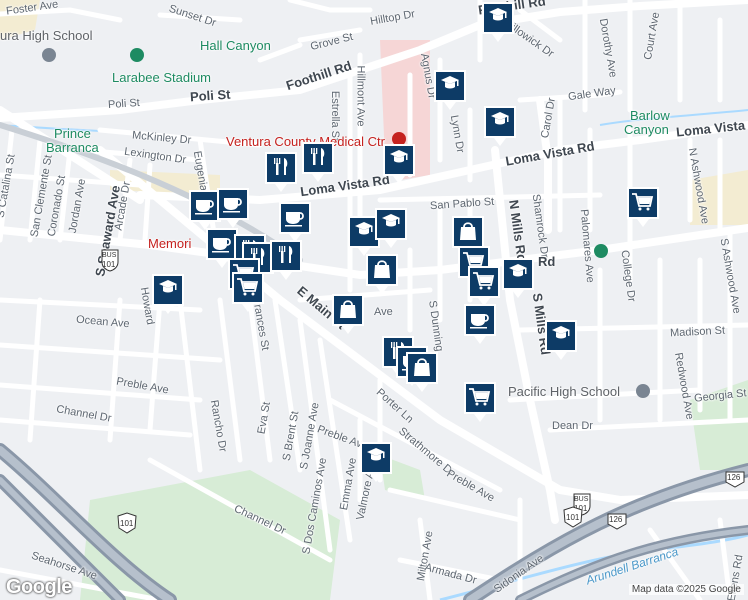  I want to click on place-label-pacific-high: Pacific High School, so click(564, 391).